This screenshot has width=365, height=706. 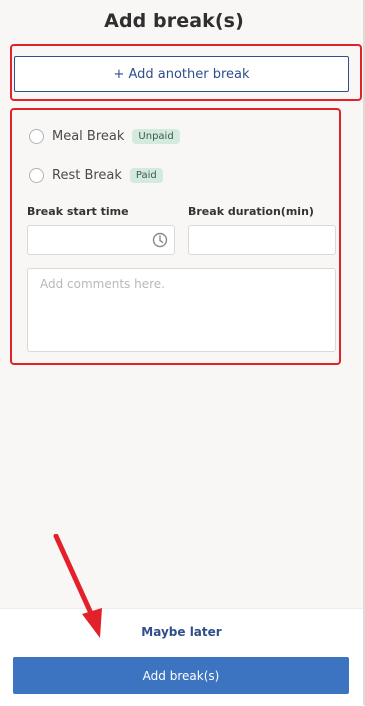 What do you see at coordinates (87, 175) in the screenshot?
I see `rest-break-label: Rest Break` at bounding box center [87, 175].